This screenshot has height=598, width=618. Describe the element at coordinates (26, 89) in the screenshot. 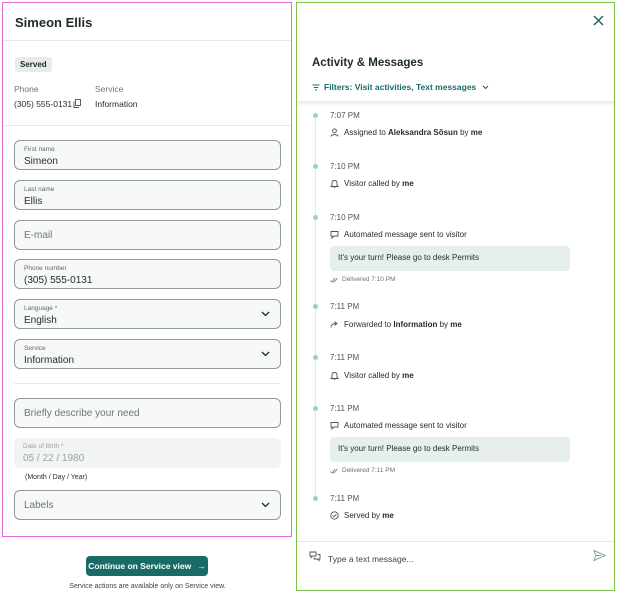

I see `phone-label: Phone` at that location.